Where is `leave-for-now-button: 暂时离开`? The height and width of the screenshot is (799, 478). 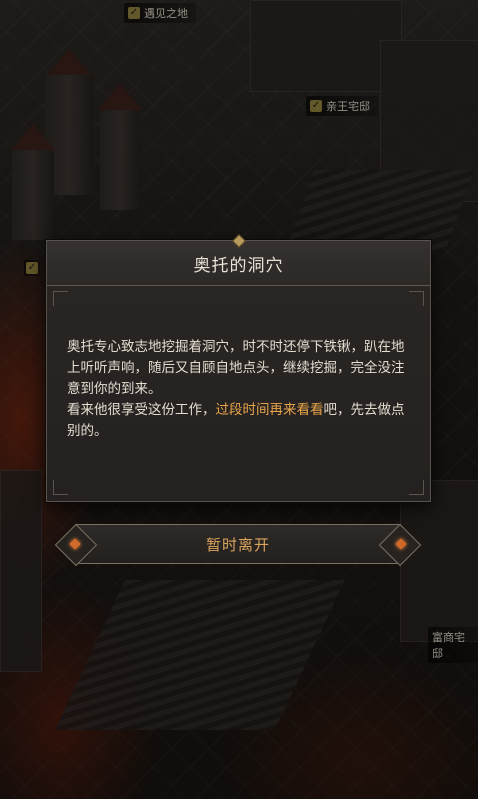
leave-for-now-button: 暂时离开 is located at coordinates (238, 544).